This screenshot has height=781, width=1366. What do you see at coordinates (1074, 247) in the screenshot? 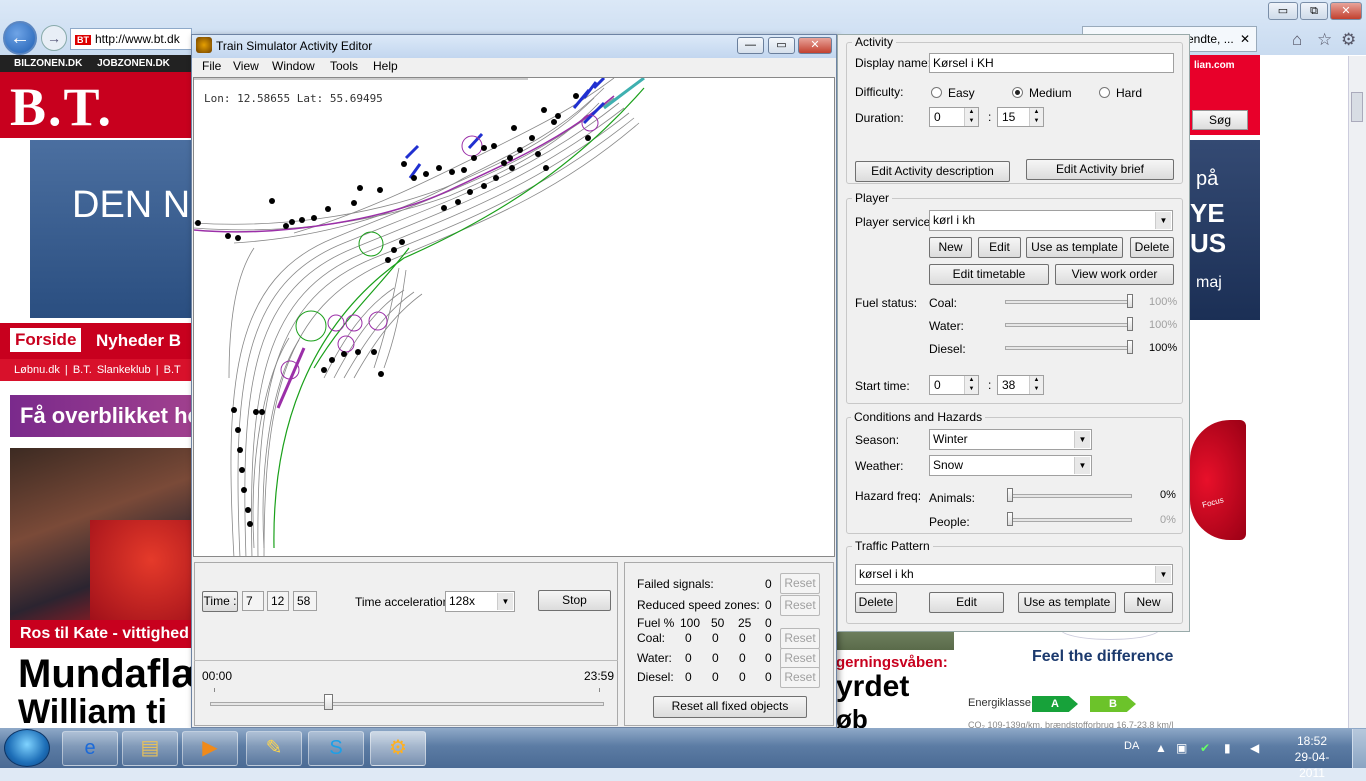
I see `service-use-template-button: Use as template` at bounding box center [1074, 247].